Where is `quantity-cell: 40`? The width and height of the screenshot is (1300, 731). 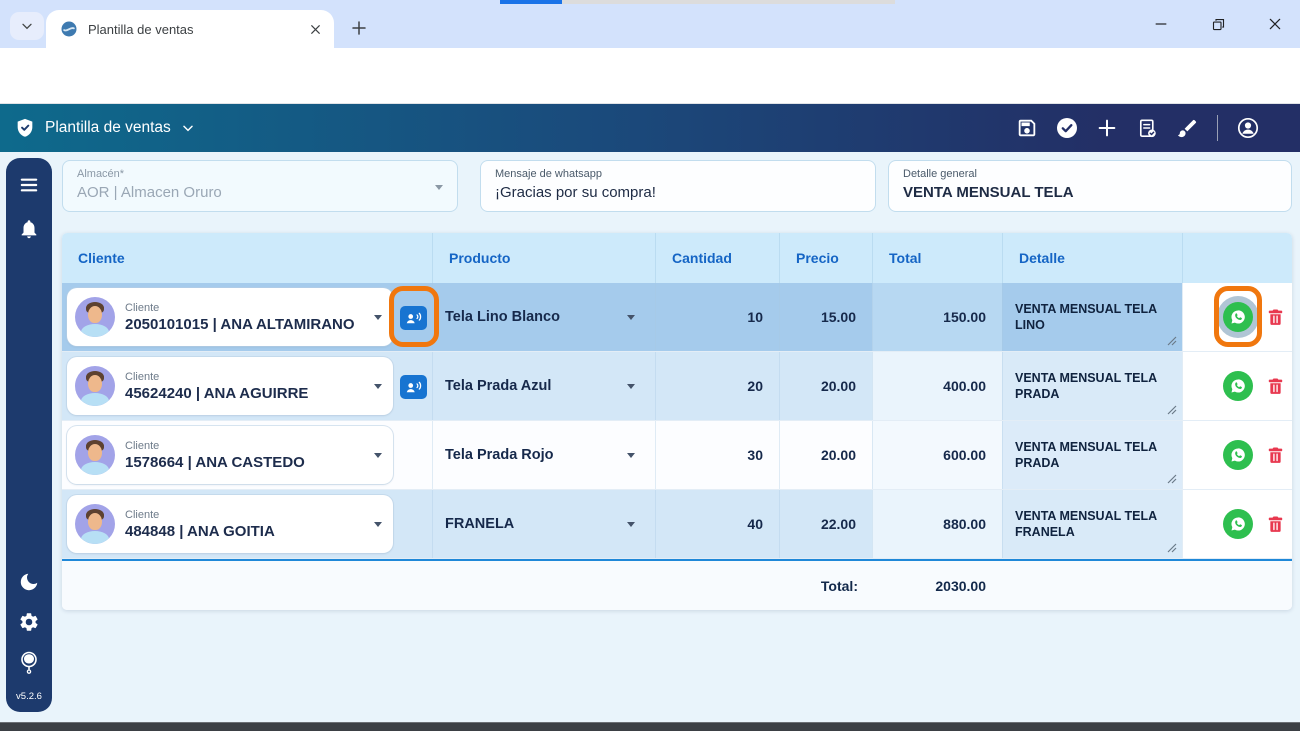 quantity-cell: 40 is located at coordinates (717, 524).